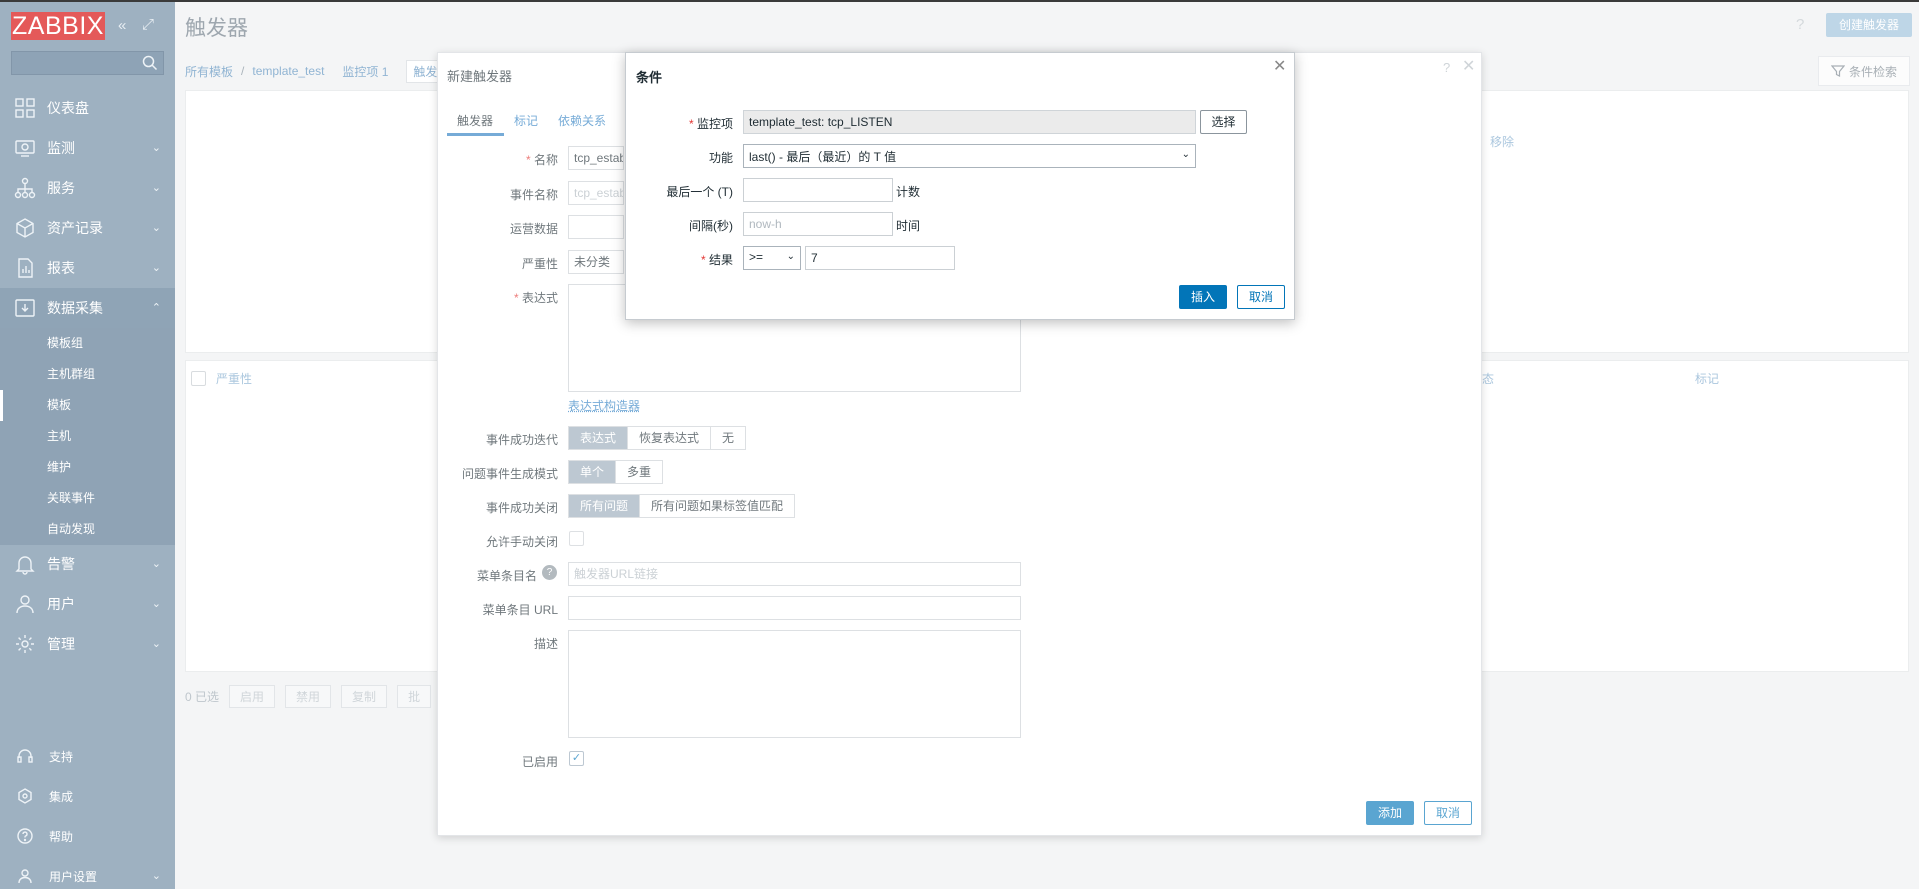  Describe the element at coordinates (68, 108) in the screenshot. I see `nav-label: 仪表盘` at that location.